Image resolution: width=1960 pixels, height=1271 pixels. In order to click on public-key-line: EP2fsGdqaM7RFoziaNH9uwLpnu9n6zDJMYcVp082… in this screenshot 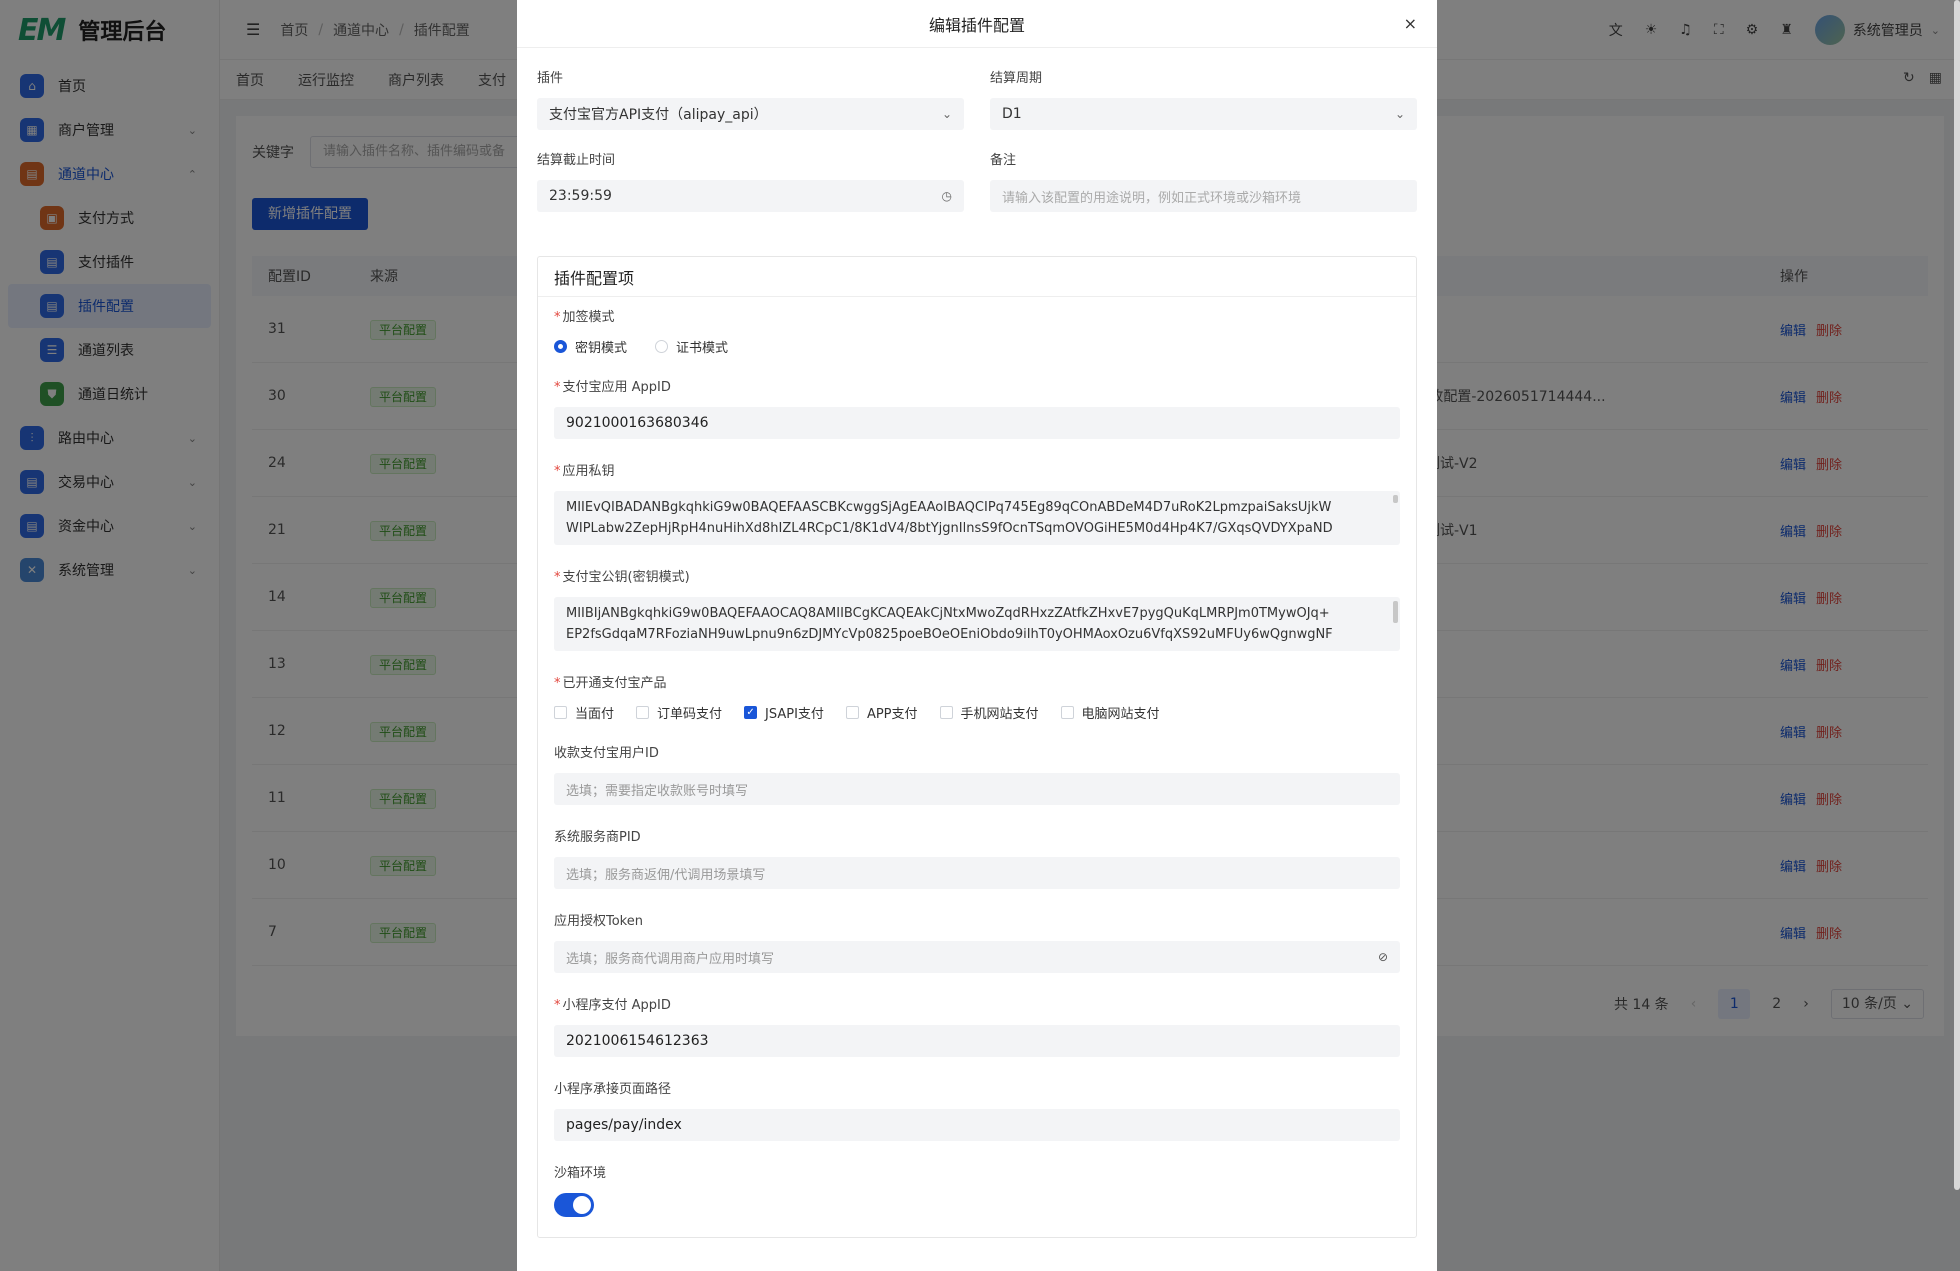, I will do `click(949, 634)`.